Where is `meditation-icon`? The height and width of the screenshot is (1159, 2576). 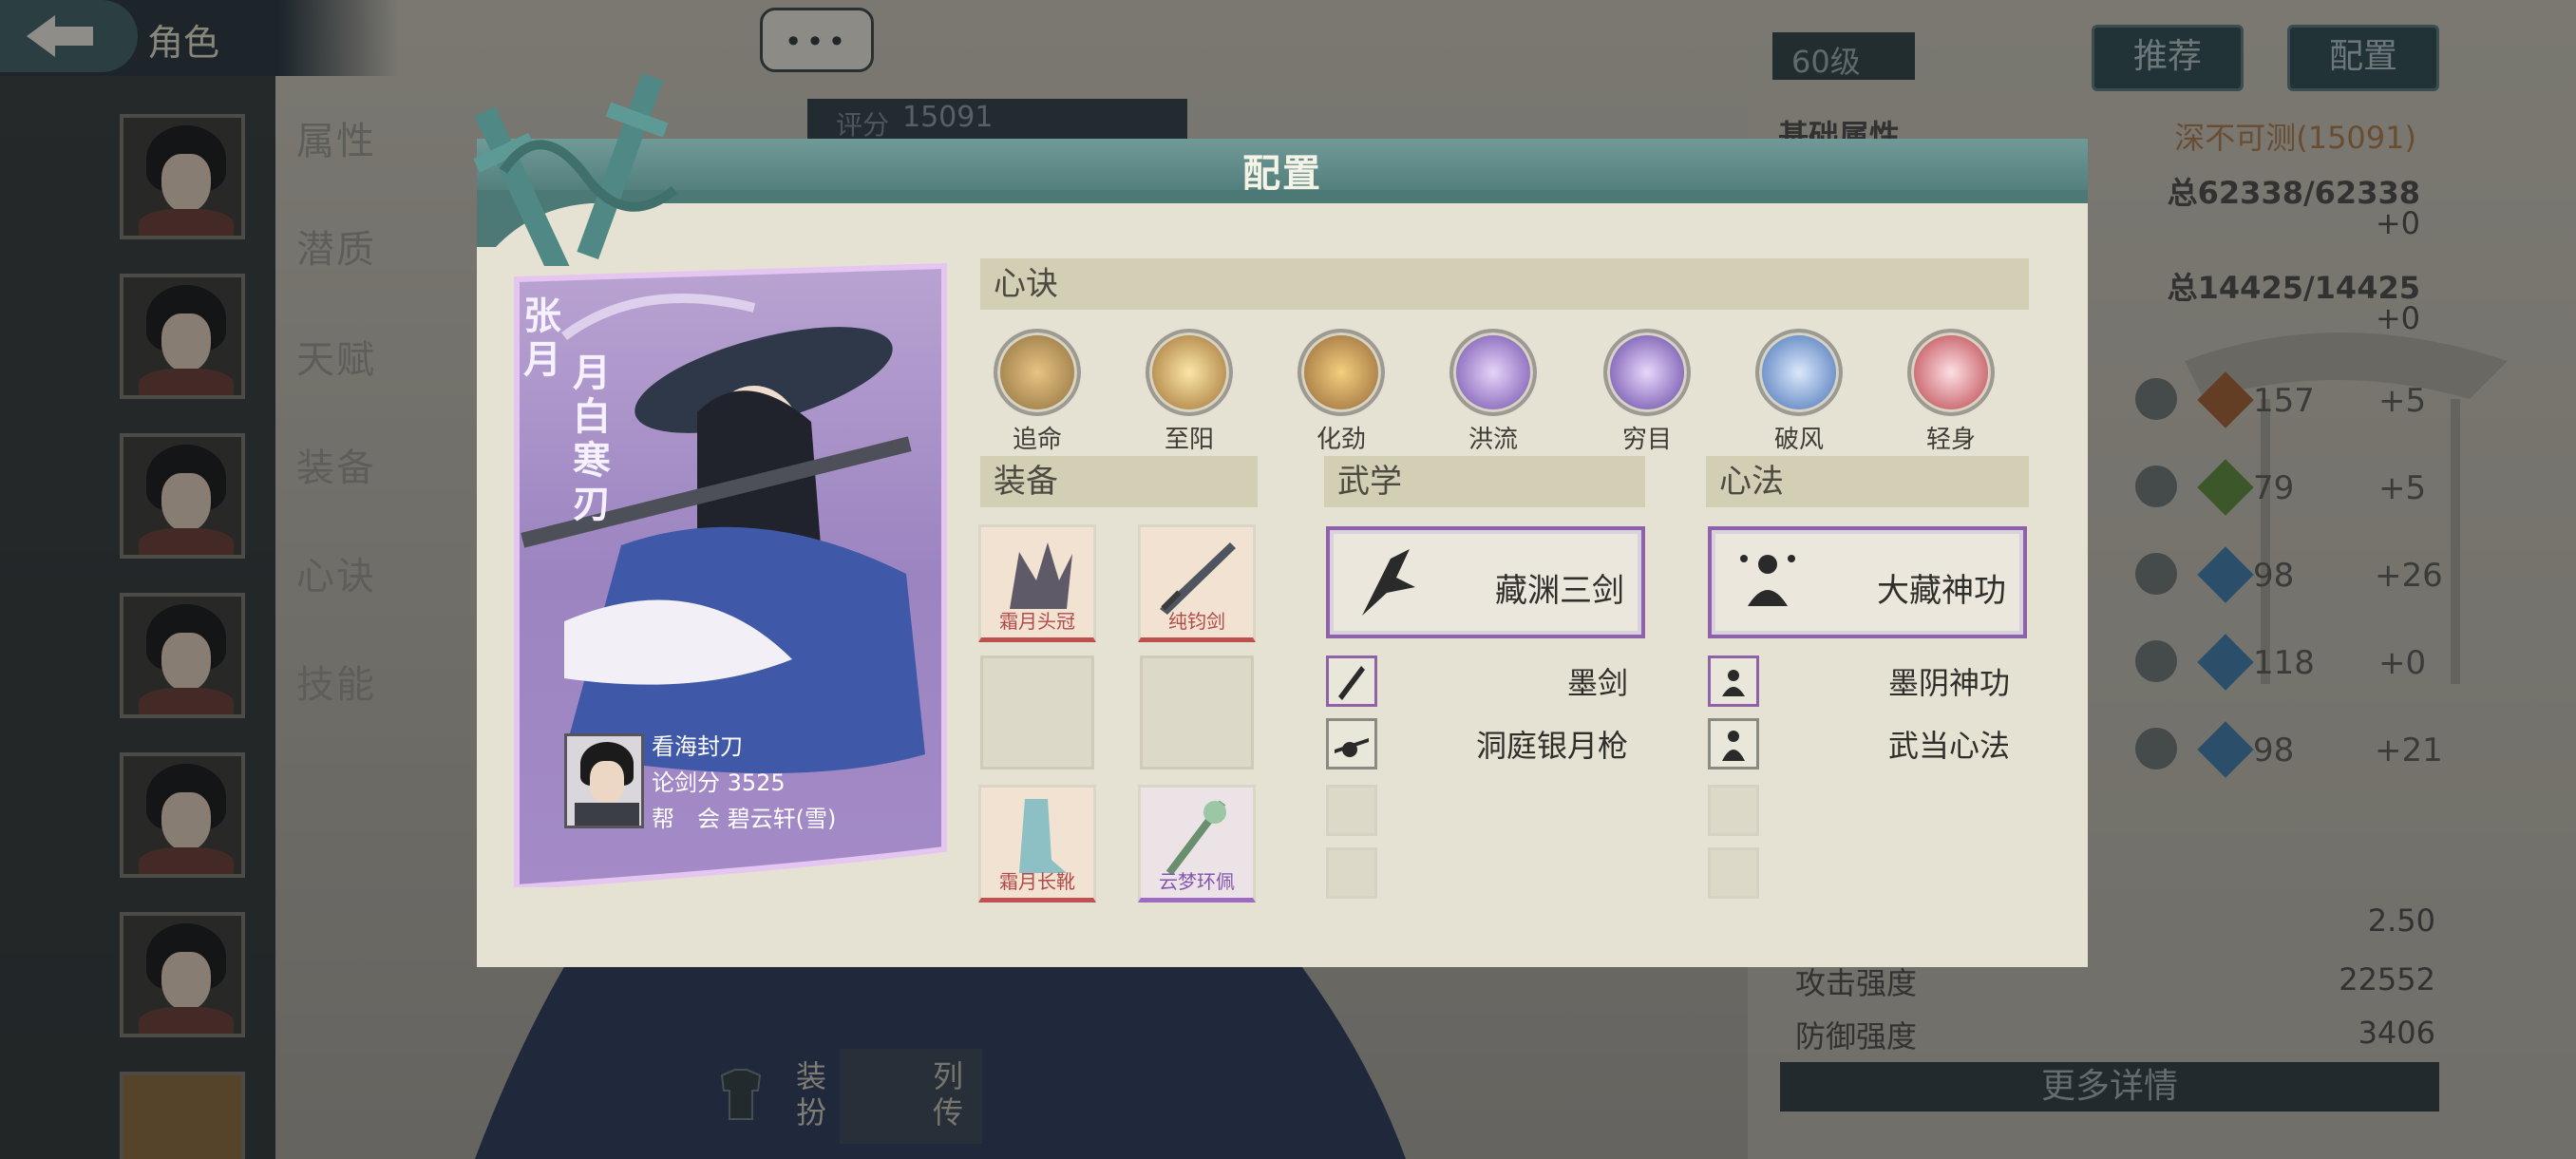
meditation-icon is located at coordinates (1767, 580).